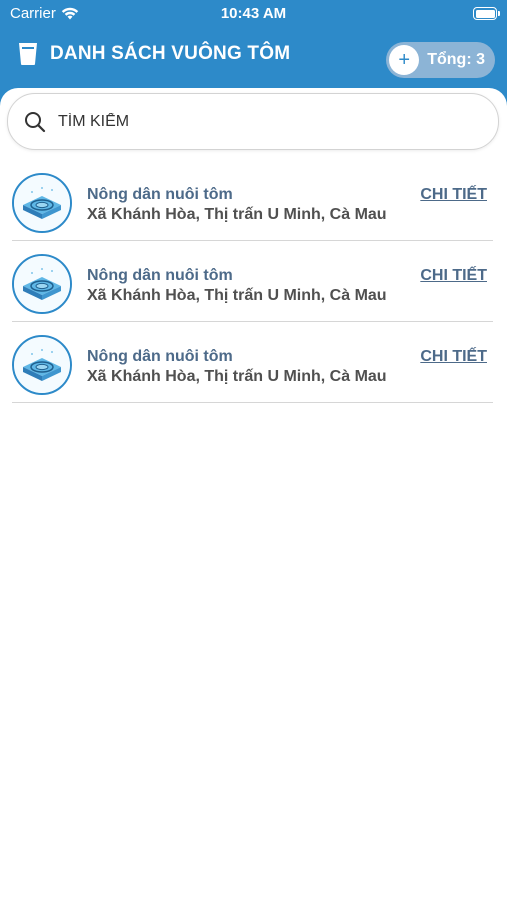  I want to click on cup-icon, so click(28, 54).